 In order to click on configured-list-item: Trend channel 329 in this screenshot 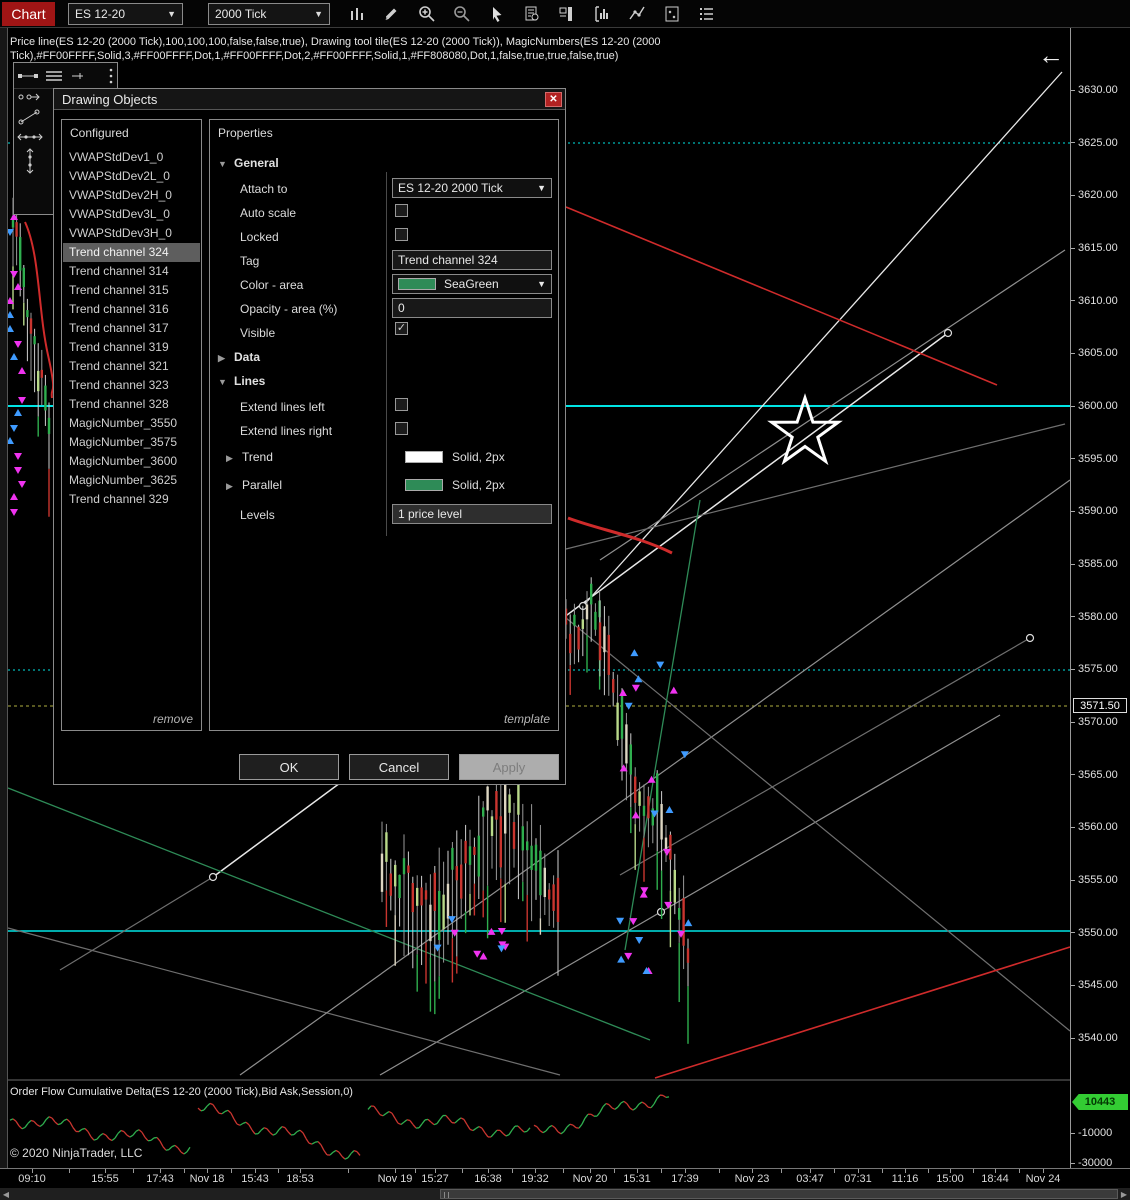, I will do `click(131, 499)`.